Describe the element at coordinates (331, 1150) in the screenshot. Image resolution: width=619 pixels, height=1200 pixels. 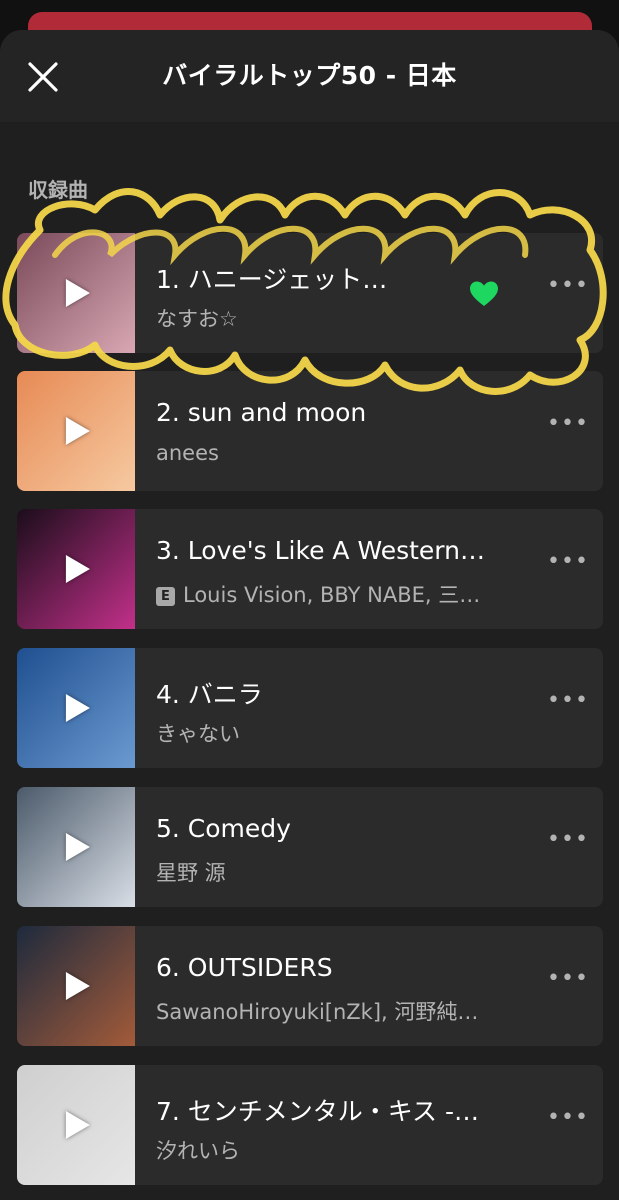
I see `track-artist: 汐れいら` at that location.